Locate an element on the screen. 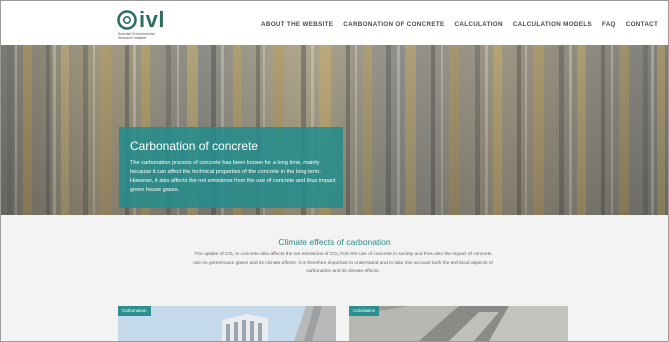  nav-item-calculation-models: CALCULATION MODELS is located at coordinates (552, 24).